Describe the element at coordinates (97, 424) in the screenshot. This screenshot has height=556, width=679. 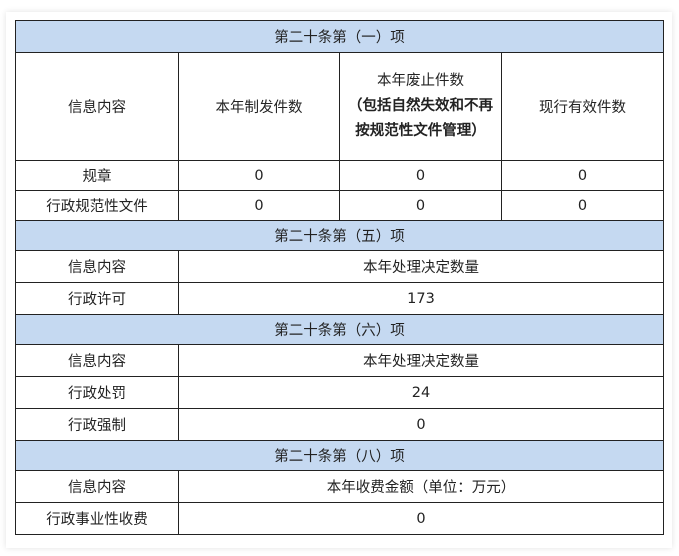
I see `row-label: 行政强制` at that location.